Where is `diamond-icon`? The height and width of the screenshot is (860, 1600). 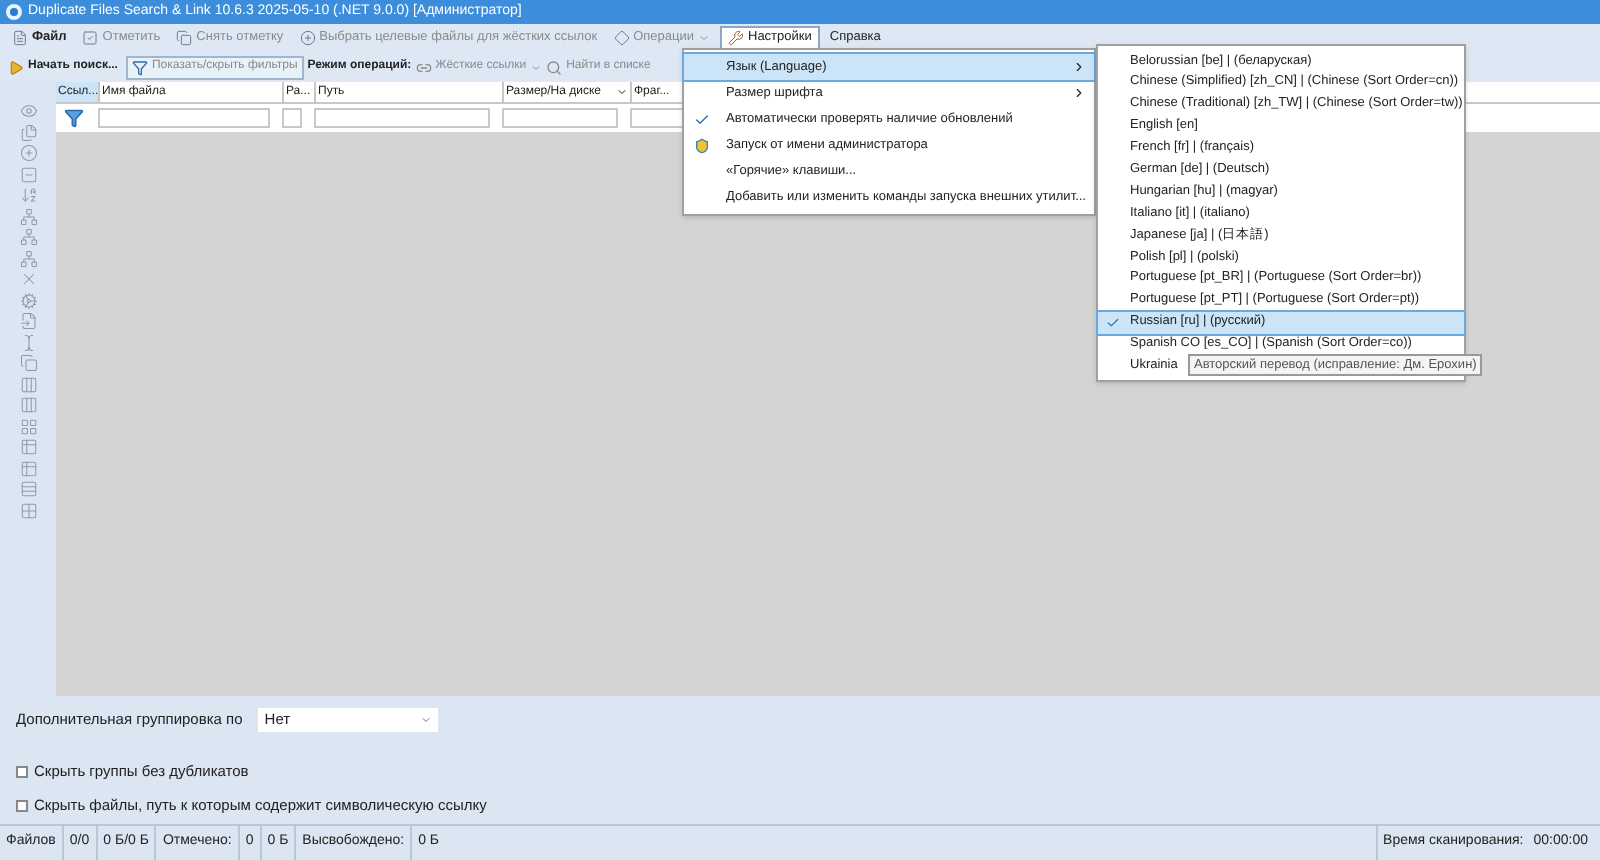 diamond-icon is located at coordinates (621, 38).